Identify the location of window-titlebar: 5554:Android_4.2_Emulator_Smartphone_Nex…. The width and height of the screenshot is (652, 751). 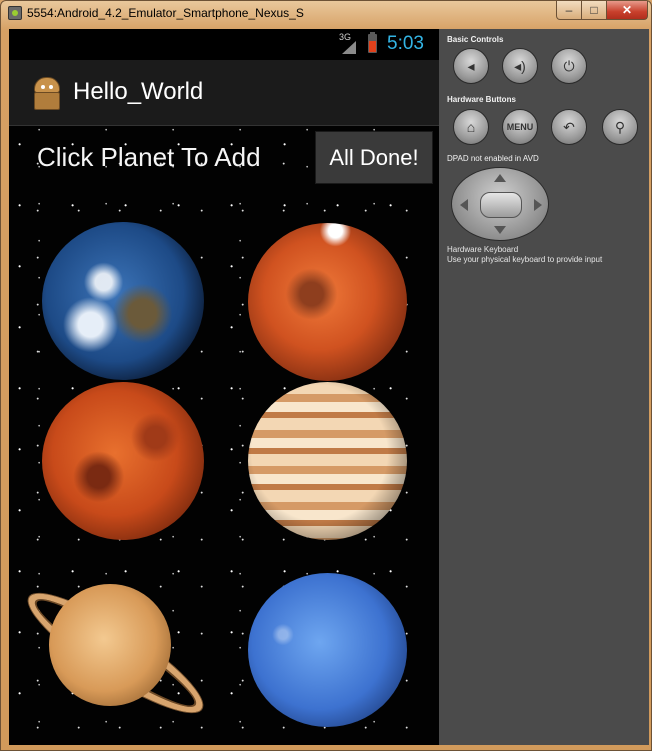
(326, 14).